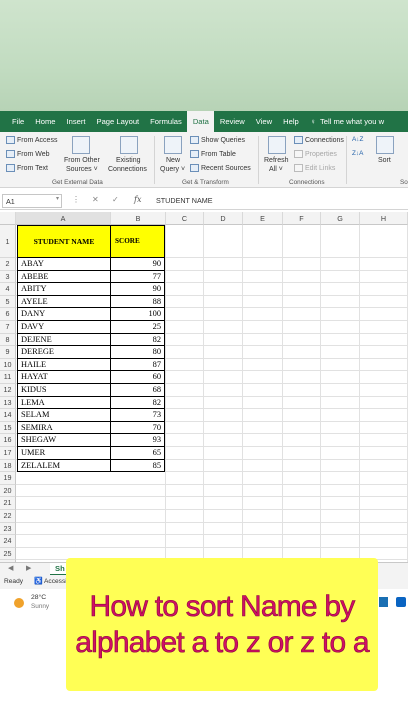 This screenshot has height=720, width=408. I want to click on row-header-2: 2, so click(8, 264).